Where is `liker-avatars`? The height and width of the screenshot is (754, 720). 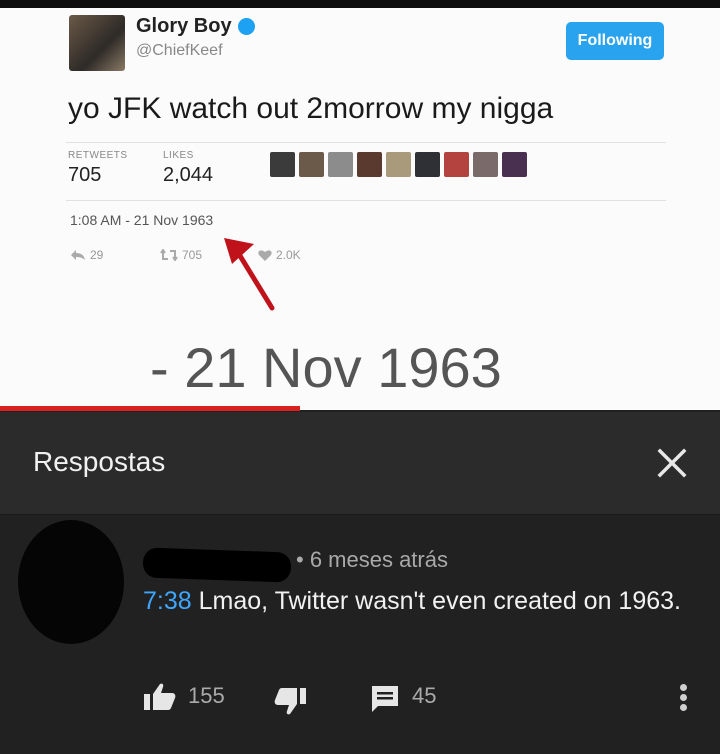
liker-avatars is located at coordinates (398, 164).